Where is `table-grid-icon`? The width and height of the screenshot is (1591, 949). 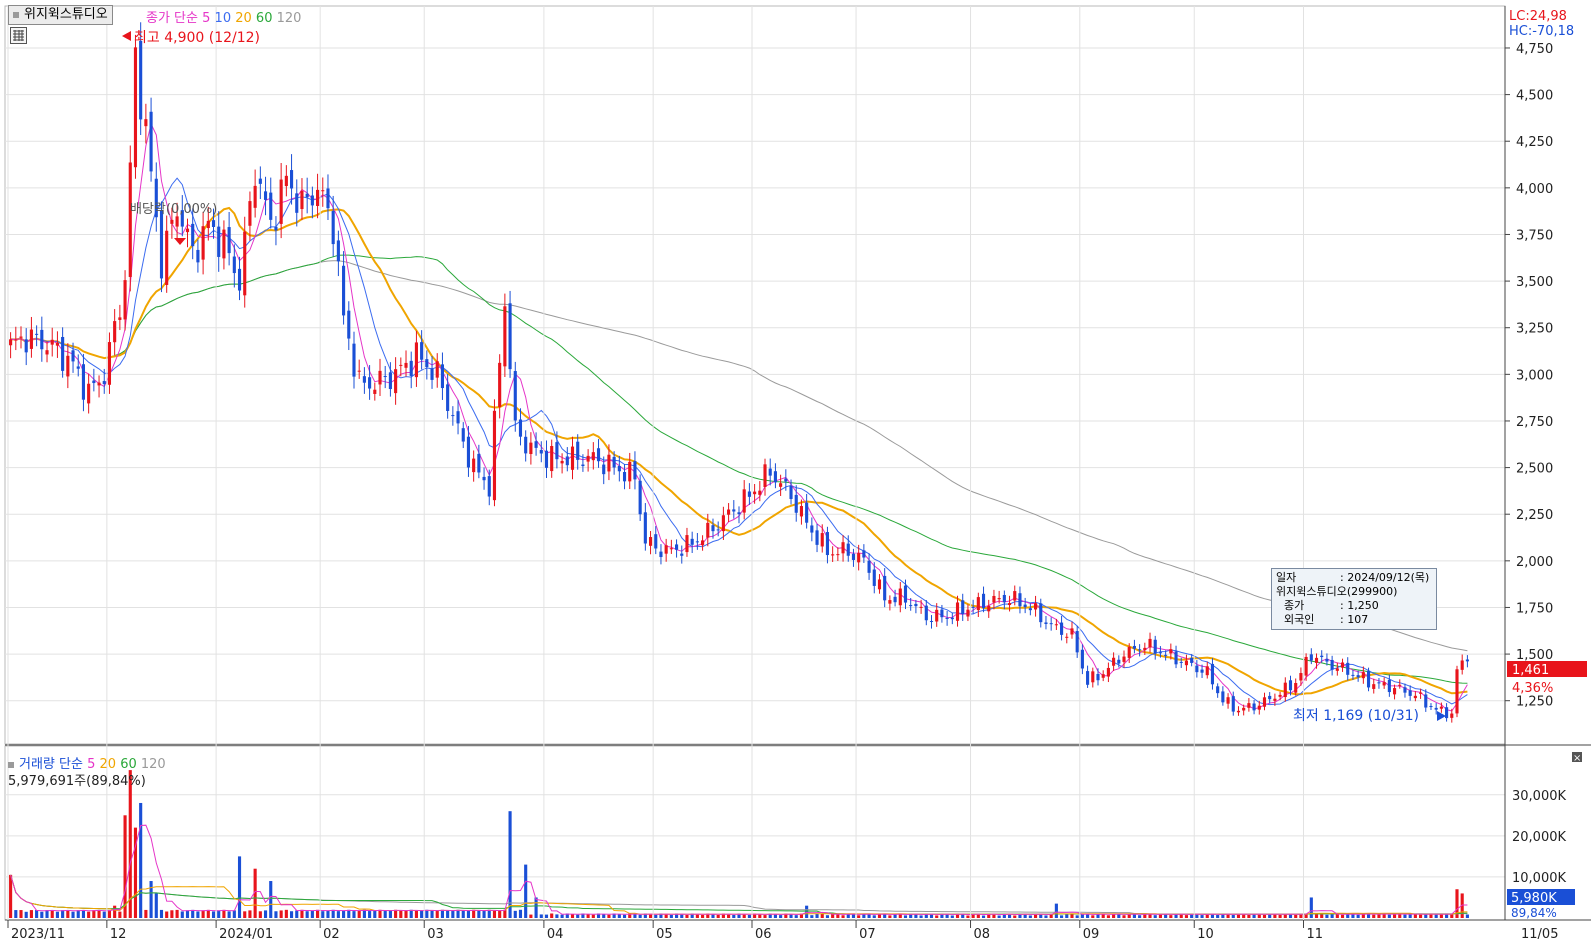 table-grid-icon is located at coordinates (18, 35).